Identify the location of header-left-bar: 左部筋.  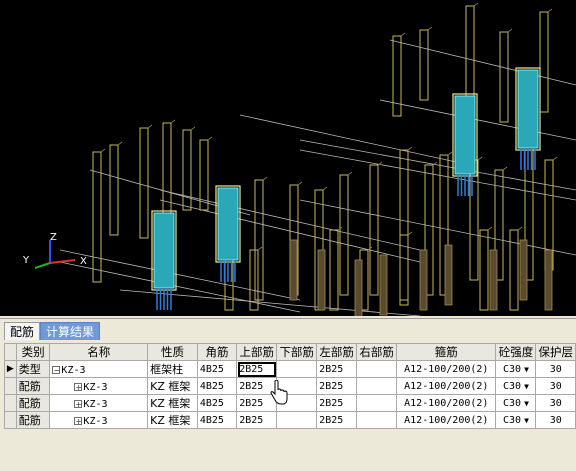
(337, 352).